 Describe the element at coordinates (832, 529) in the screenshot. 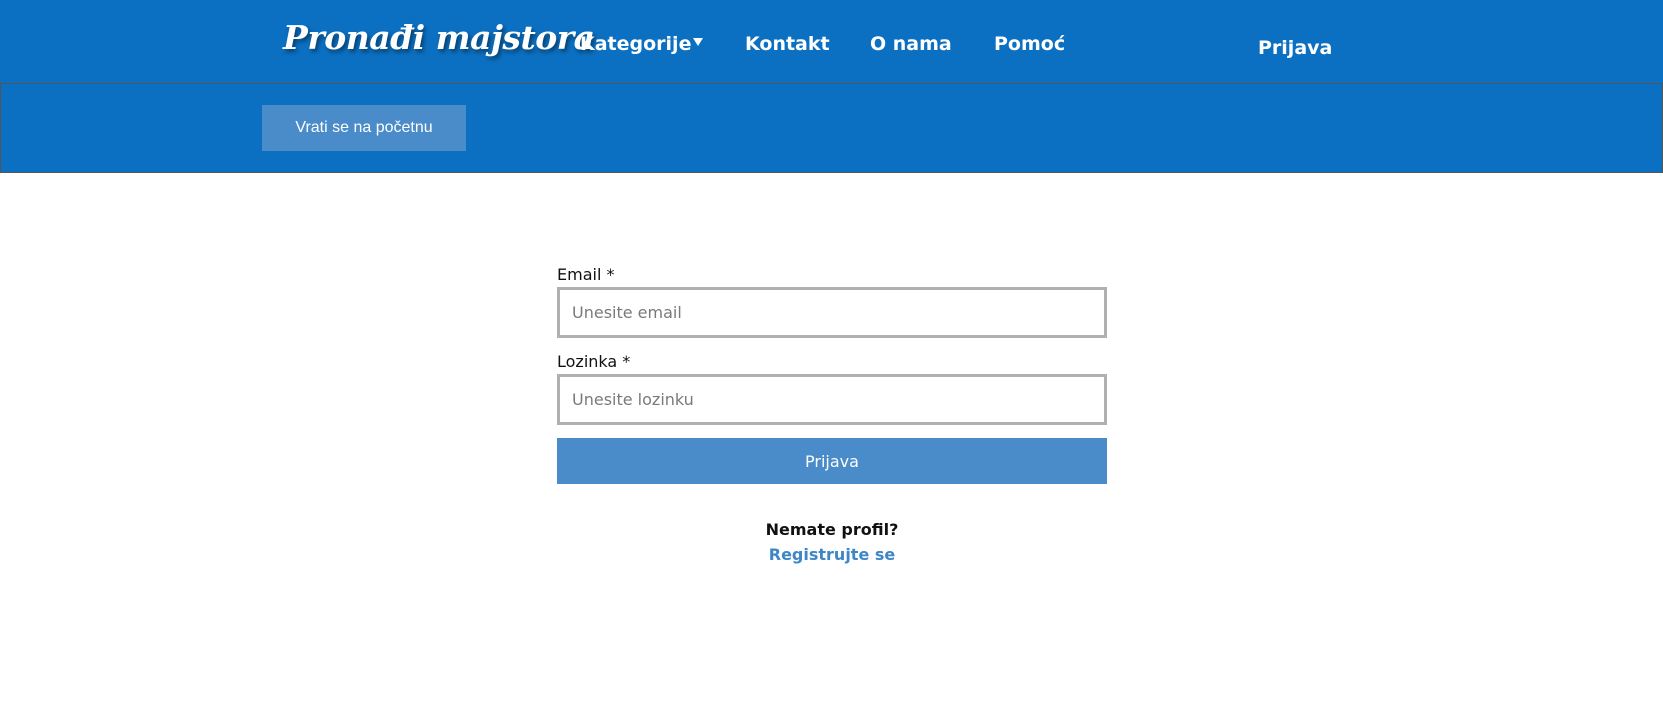

I see `no-profile-text: Nemate profil?` at that location.